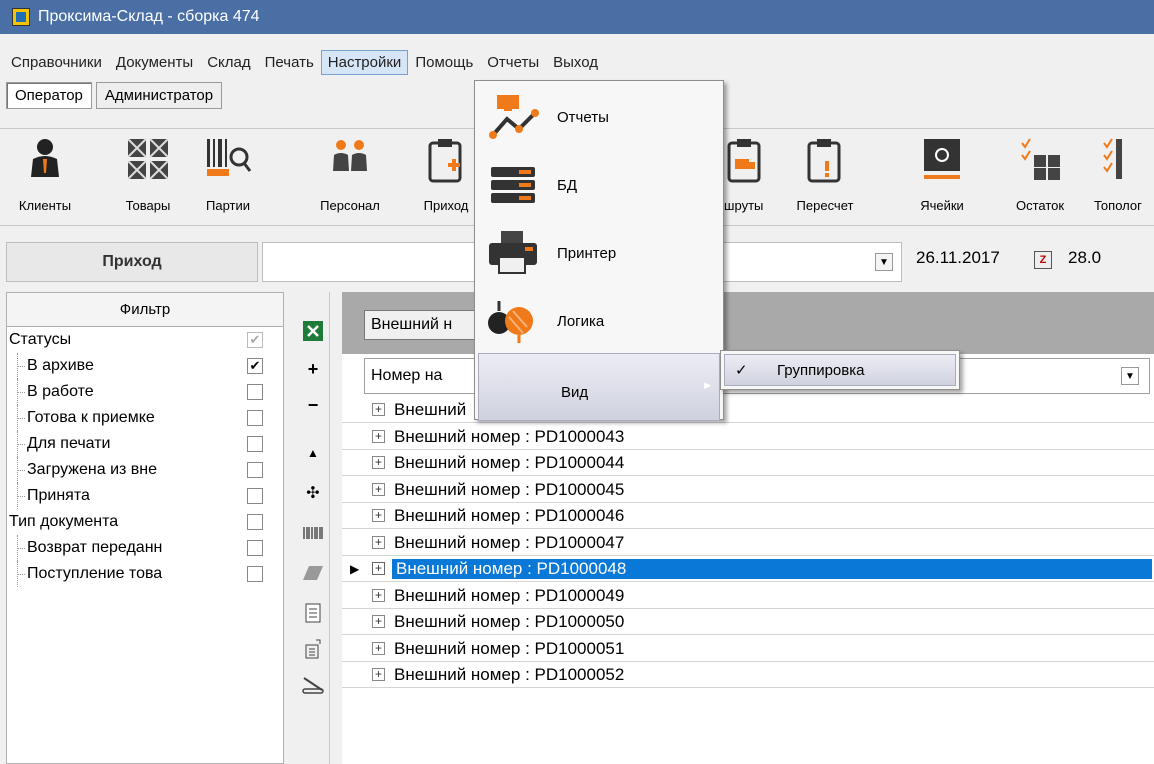  I want to click on group-row-label: Внешний номер : PD1000044, so click(509, 462).